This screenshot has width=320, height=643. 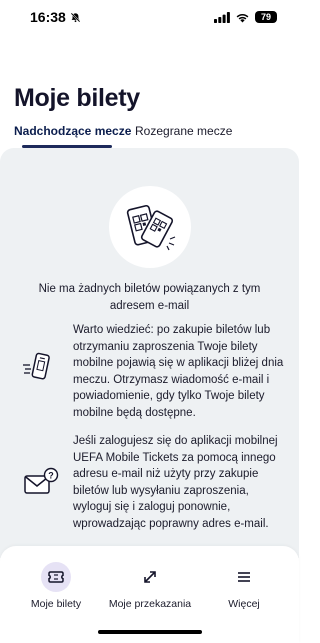 What do you see at coordinates (48, 17) in the screenshot?
I see `status-time: 16:38` at bounding box center [48, 17].